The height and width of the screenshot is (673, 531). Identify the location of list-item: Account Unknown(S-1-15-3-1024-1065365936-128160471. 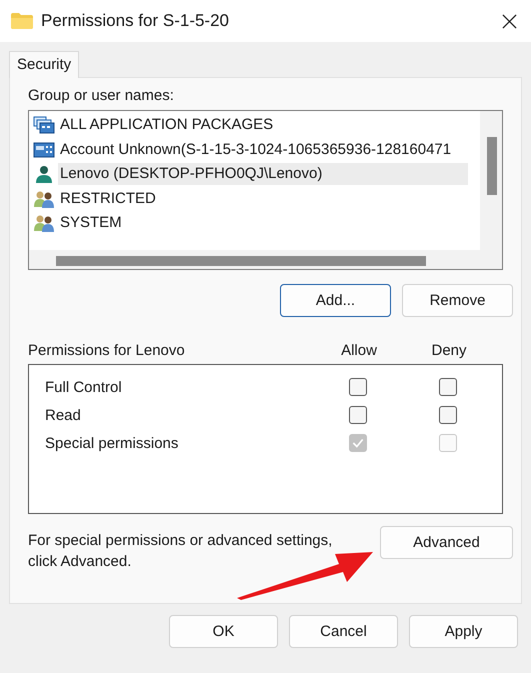
(256, 149).